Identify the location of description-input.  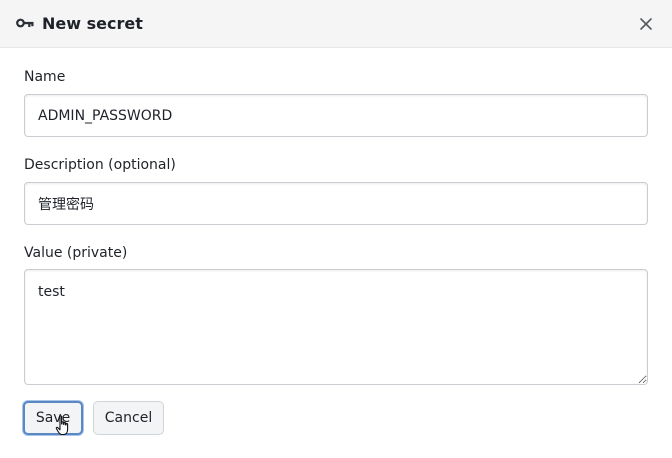
(336, 203).